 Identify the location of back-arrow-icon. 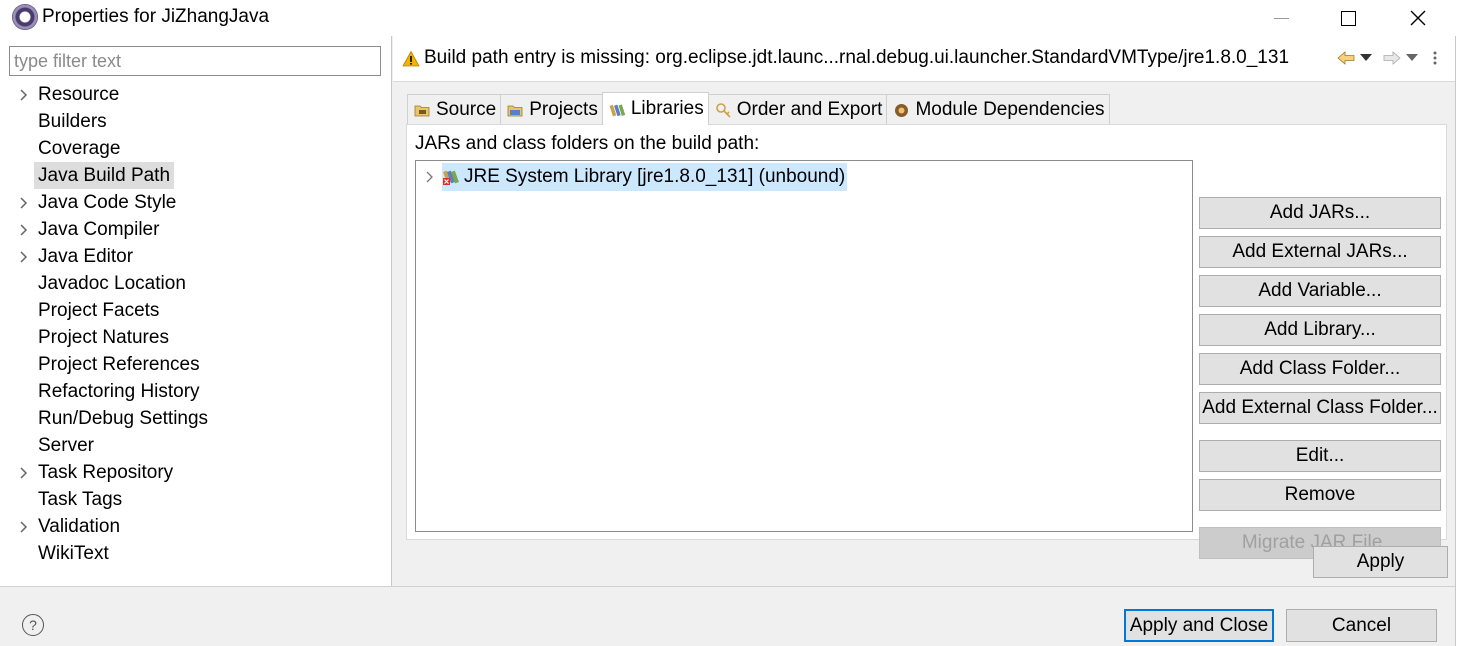
(1346, 58).